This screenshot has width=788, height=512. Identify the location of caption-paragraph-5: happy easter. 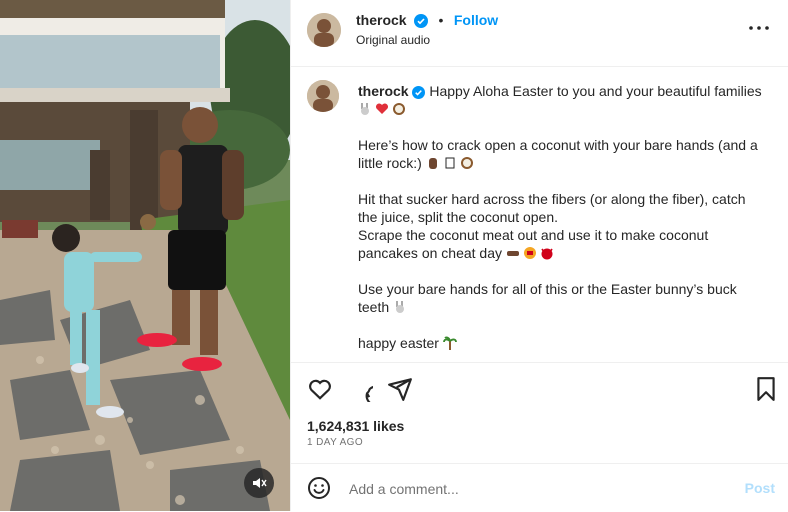
(398, 343).